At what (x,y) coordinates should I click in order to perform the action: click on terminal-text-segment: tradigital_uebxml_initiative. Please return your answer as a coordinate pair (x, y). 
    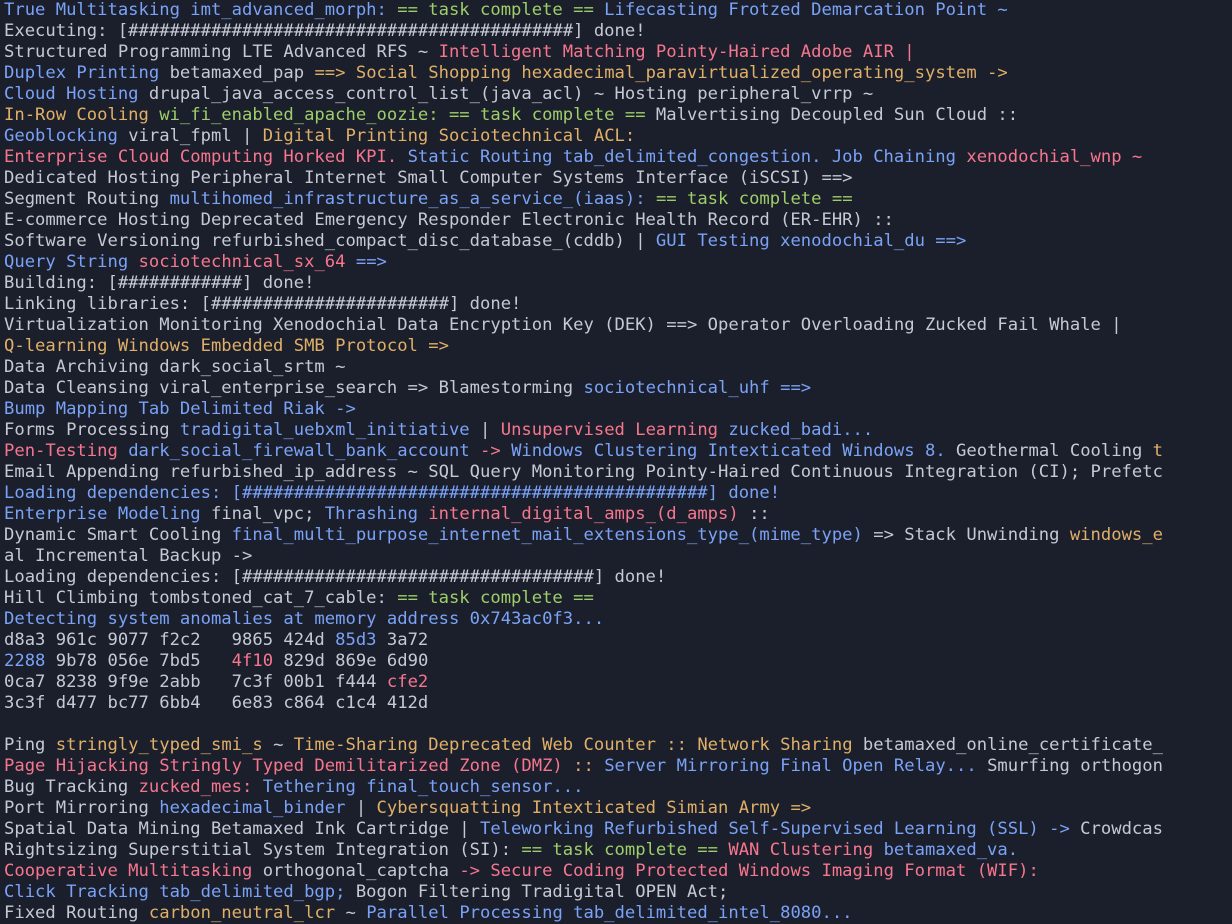
    Looking at the image, I should click on (330, 430).